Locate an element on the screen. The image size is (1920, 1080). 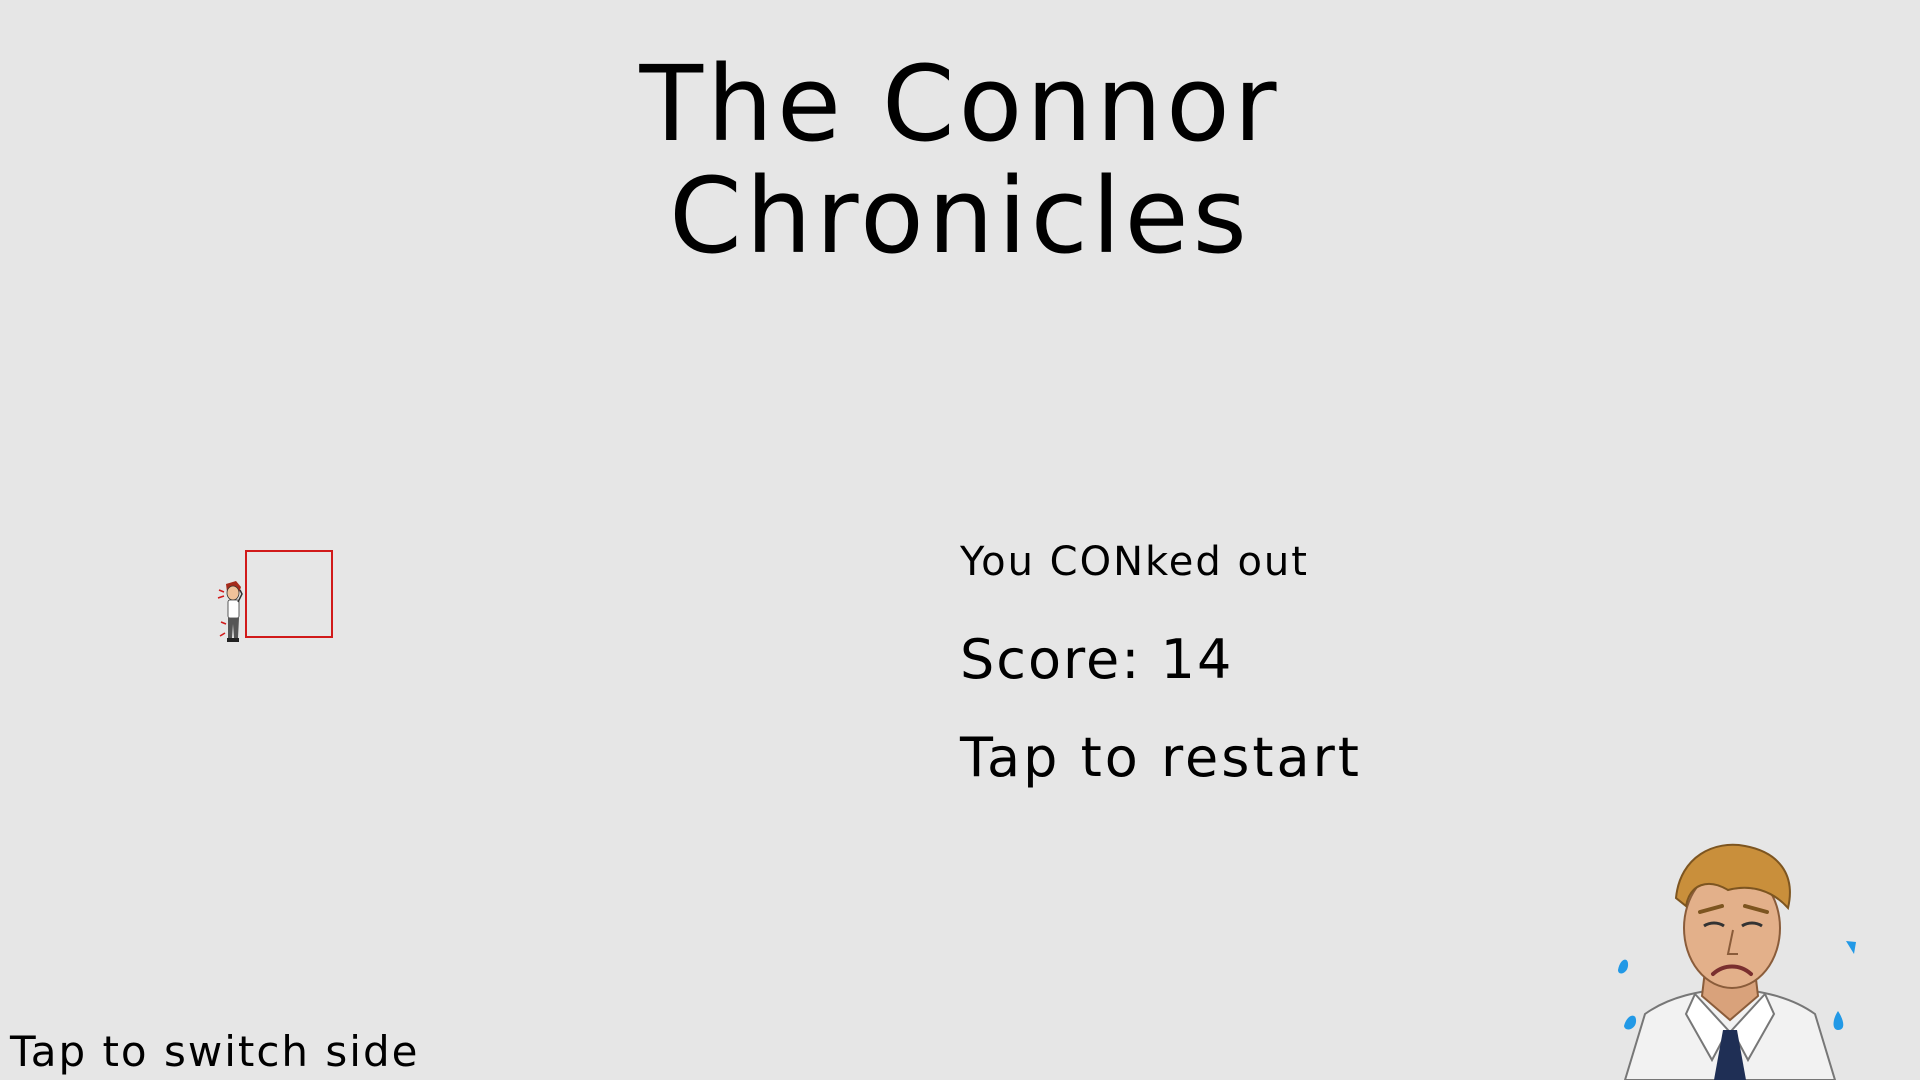
restart-prompt: Tap to restart is located at coordinates (1161, 758).